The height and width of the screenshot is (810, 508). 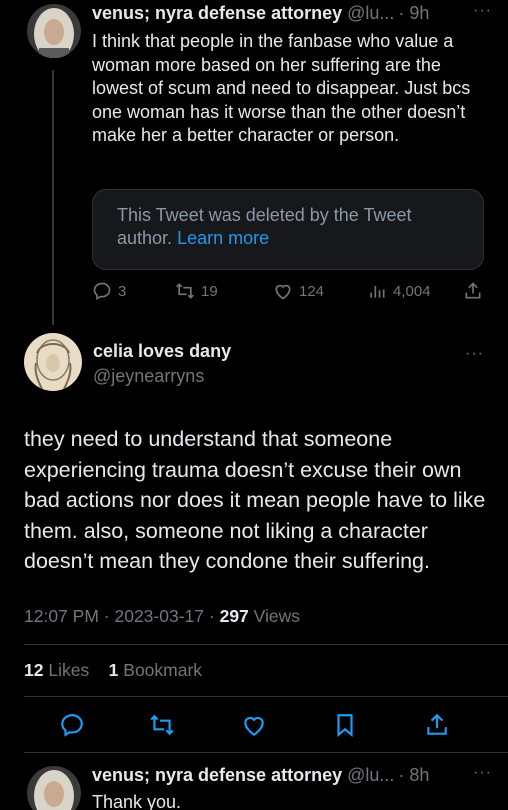 What do you see at coordinates (53, 362) in the screenshot?
I see `avatar-celia` at bounding box center [53, 362].